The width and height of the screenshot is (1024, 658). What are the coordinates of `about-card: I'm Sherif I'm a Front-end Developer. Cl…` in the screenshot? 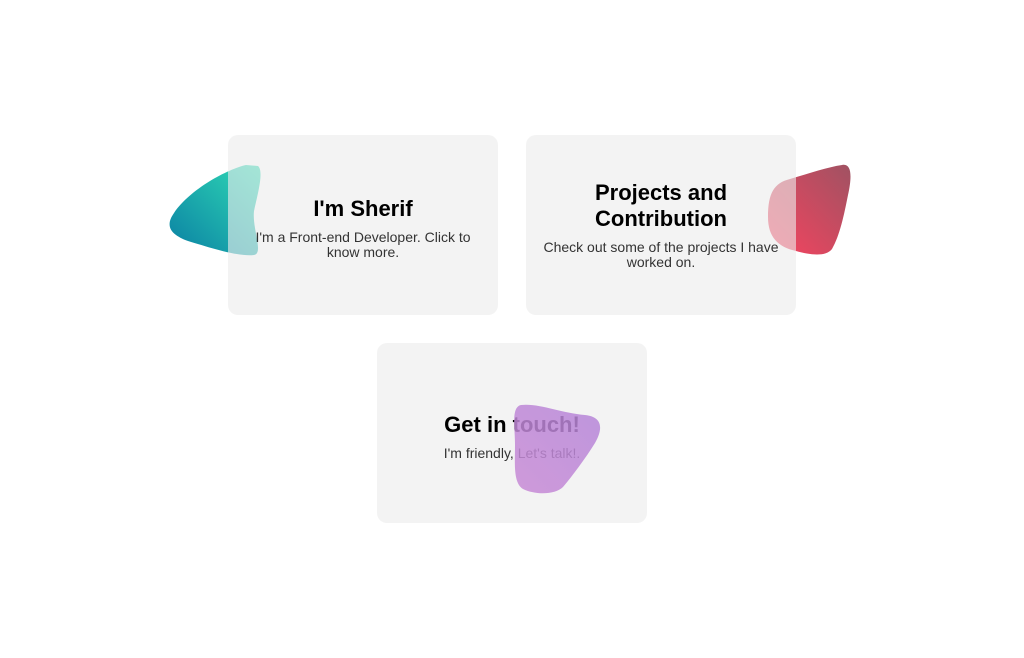 It's located at (333, 225).